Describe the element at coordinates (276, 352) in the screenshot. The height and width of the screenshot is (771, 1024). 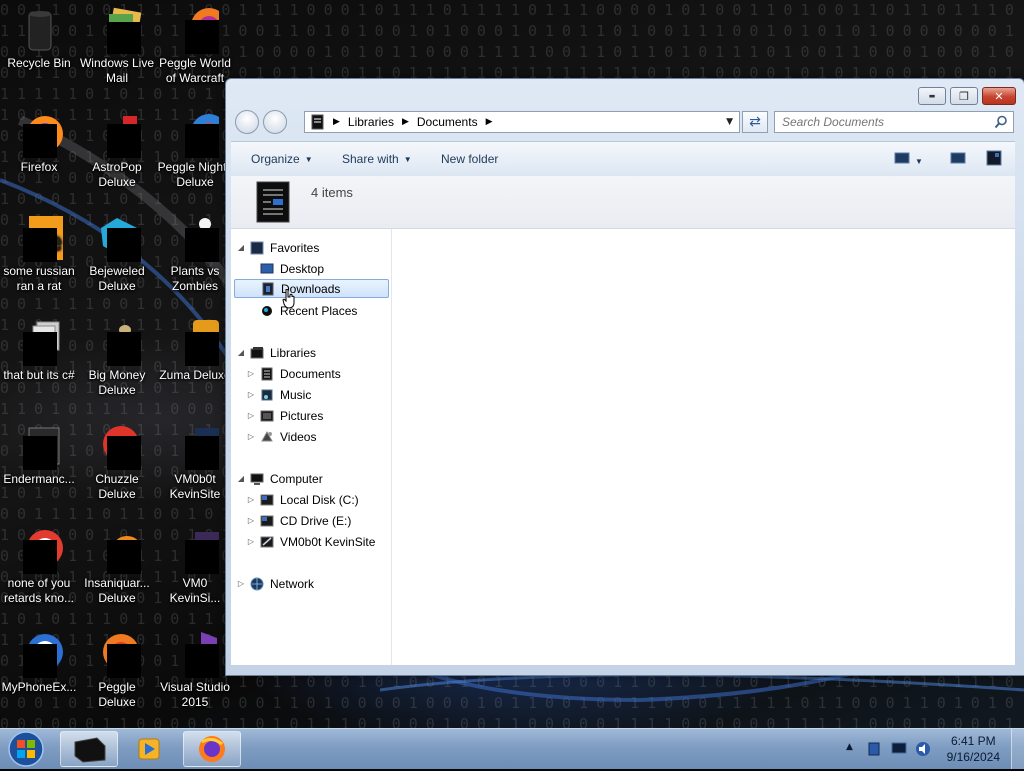
I see `nav-item-libraries: ◢ Libraries` at that location.